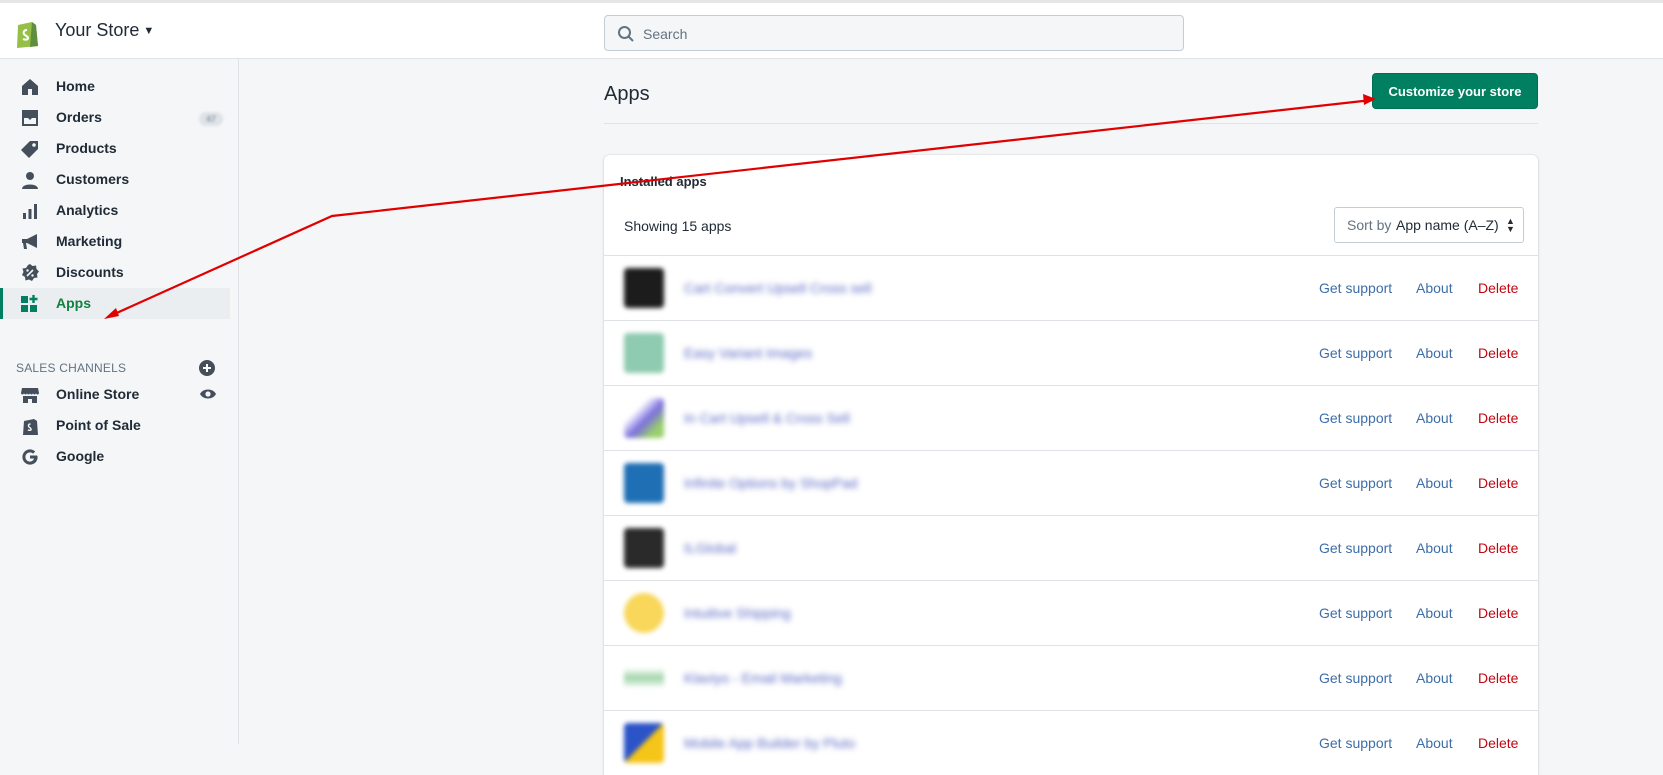 The image size is (1663, 775). Describe the element at coordinates (30, 457) in the screenshot. I see `google-icon` at that location.